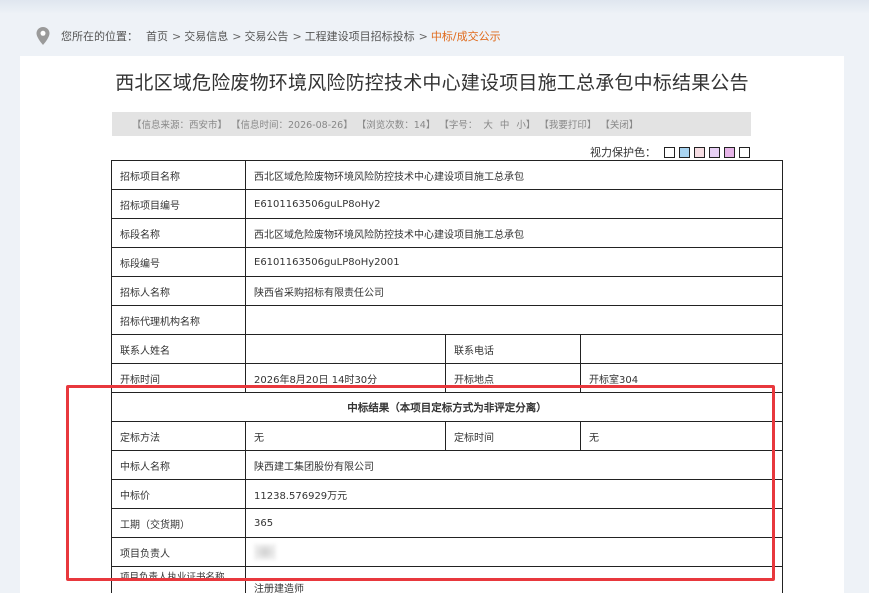 This screenshot has height=593, width=869. What do you see at coordinates (530, 125) in the screenshot?
I see `font-size-close: 】` at bounding box center [530, 125].